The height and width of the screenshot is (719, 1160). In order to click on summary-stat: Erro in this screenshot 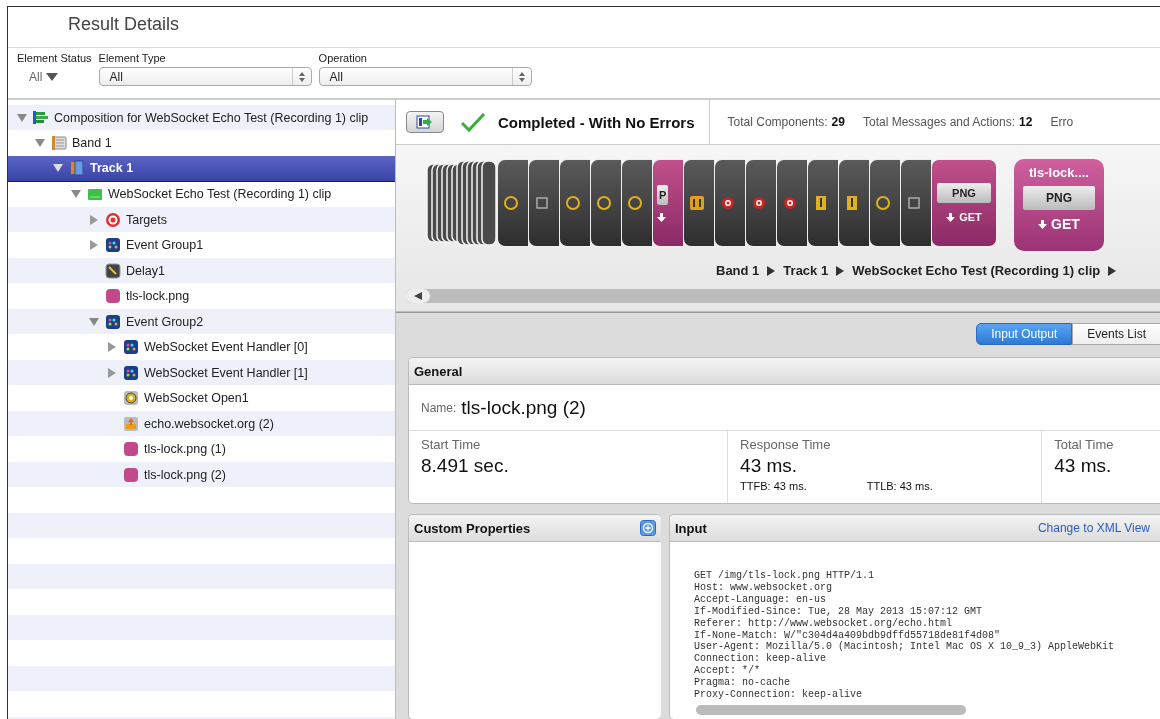, I will do `click(1062, 122)`.